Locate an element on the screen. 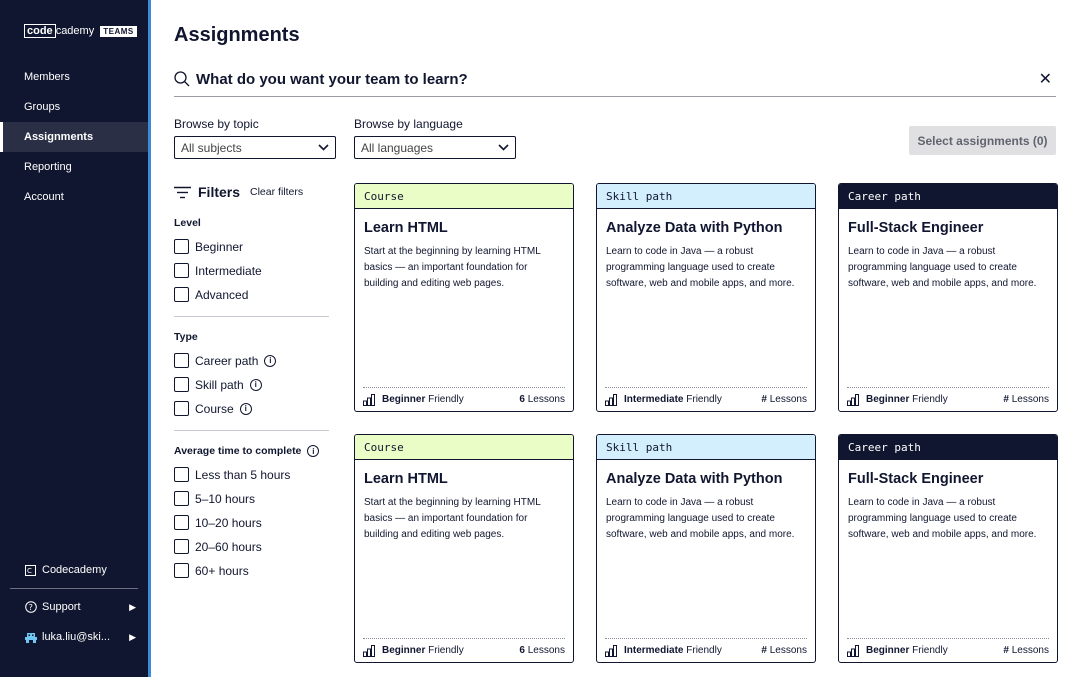 The image size is (1081, 677). level-beginner-checkbox: Beginner is located at coordinates (208, 246).